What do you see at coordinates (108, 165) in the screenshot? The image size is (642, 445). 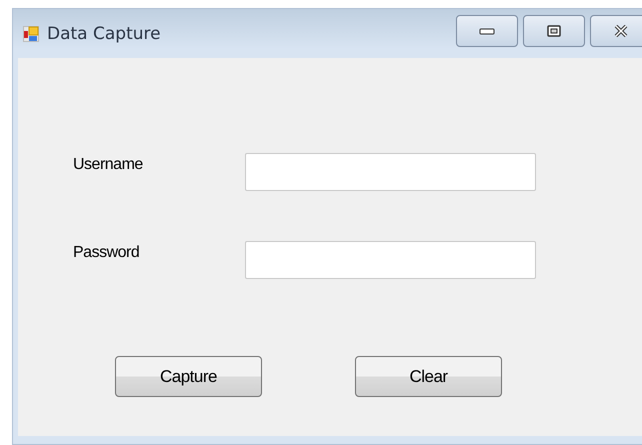 I see `field-label: Username` at bounding box center [108, 165].